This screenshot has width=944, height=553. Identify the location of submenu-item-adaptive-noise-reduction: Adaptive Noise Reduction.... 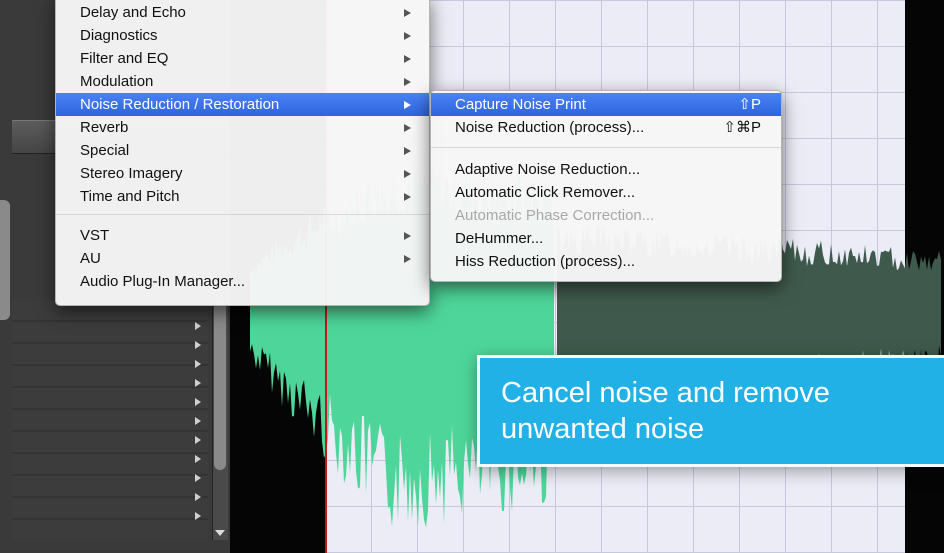
(606, 169).